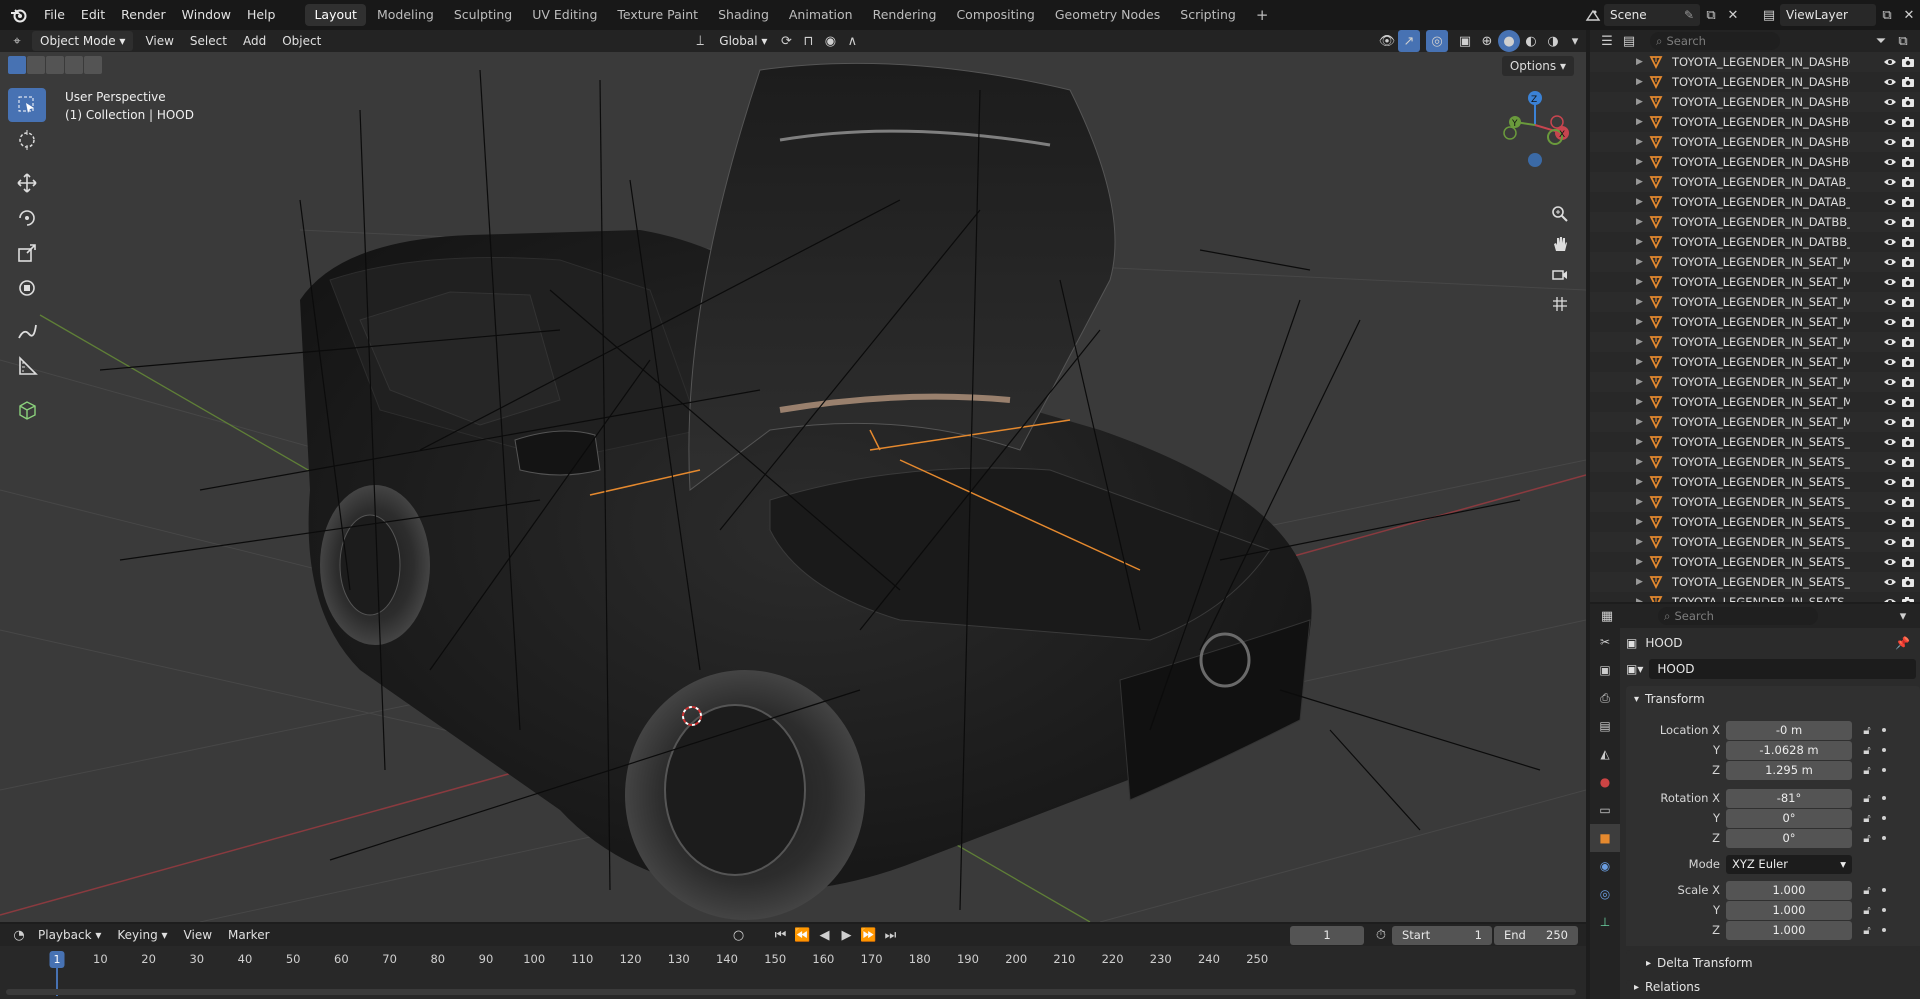  Describe the element at coordinates (1607, 616) in the screenshot. I see `properties-editor-icon: ▦` at that location.